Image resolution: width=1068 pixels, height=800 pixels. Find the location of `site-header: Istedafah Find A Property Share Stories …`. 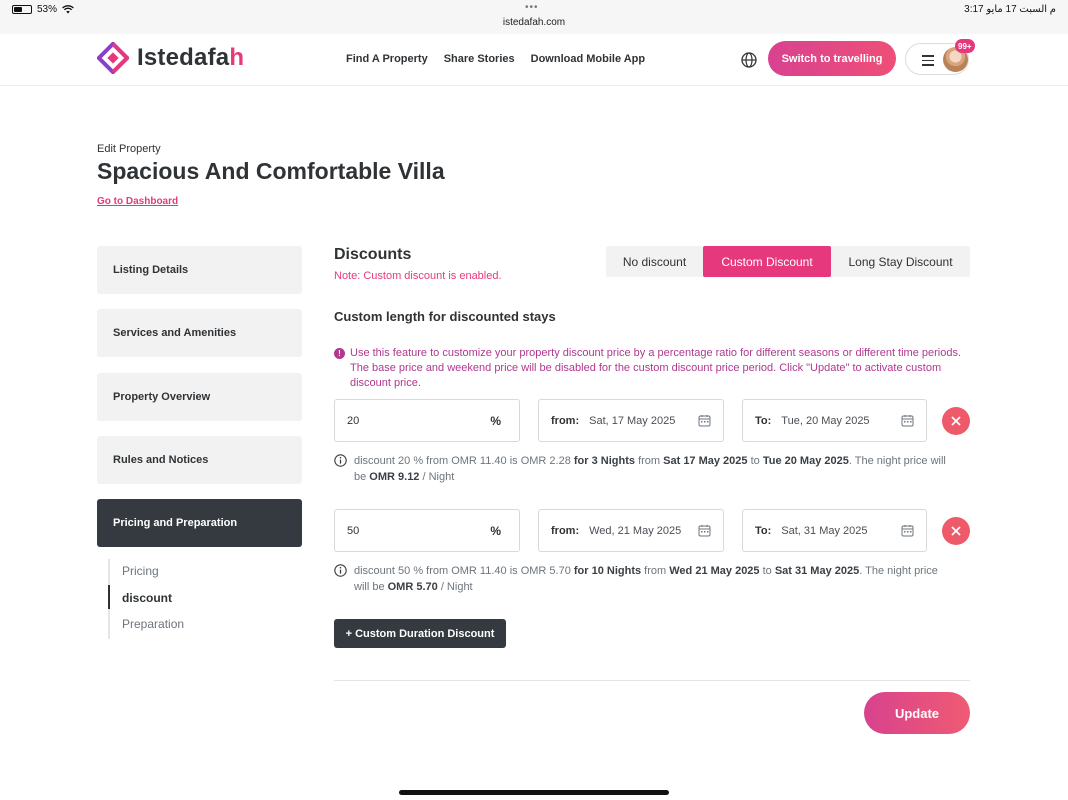

site-header: Istedafah Find A Property Share Stories … is located at coordinates (534, 60).